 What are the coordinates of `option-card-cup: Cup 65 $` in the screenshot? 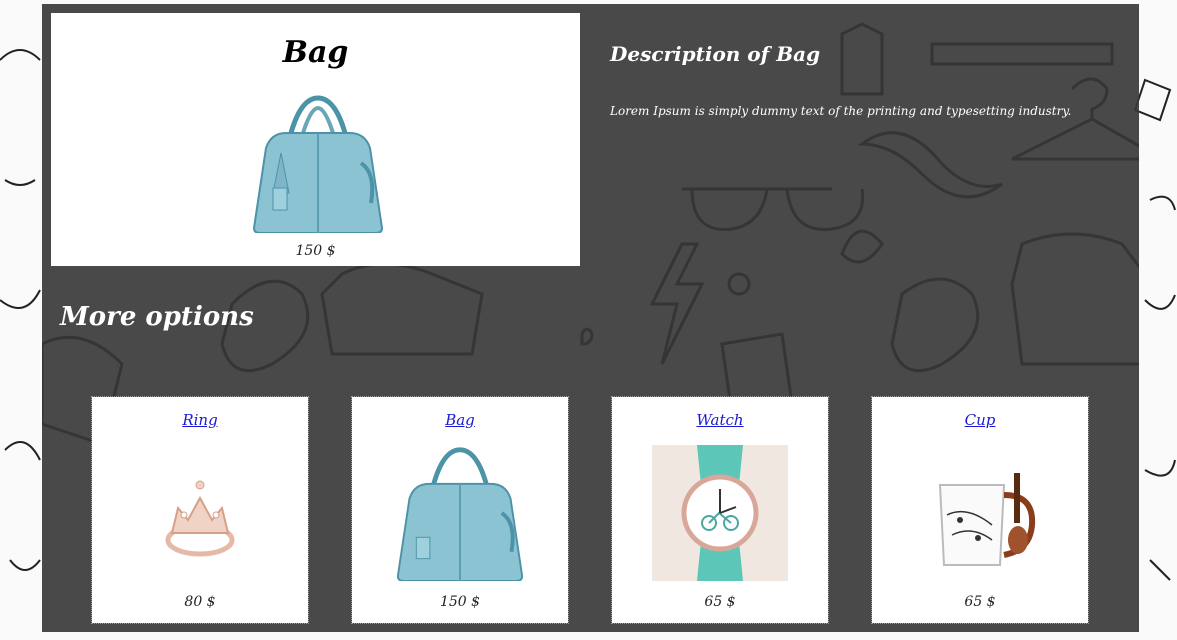 It's located at (980, 510).